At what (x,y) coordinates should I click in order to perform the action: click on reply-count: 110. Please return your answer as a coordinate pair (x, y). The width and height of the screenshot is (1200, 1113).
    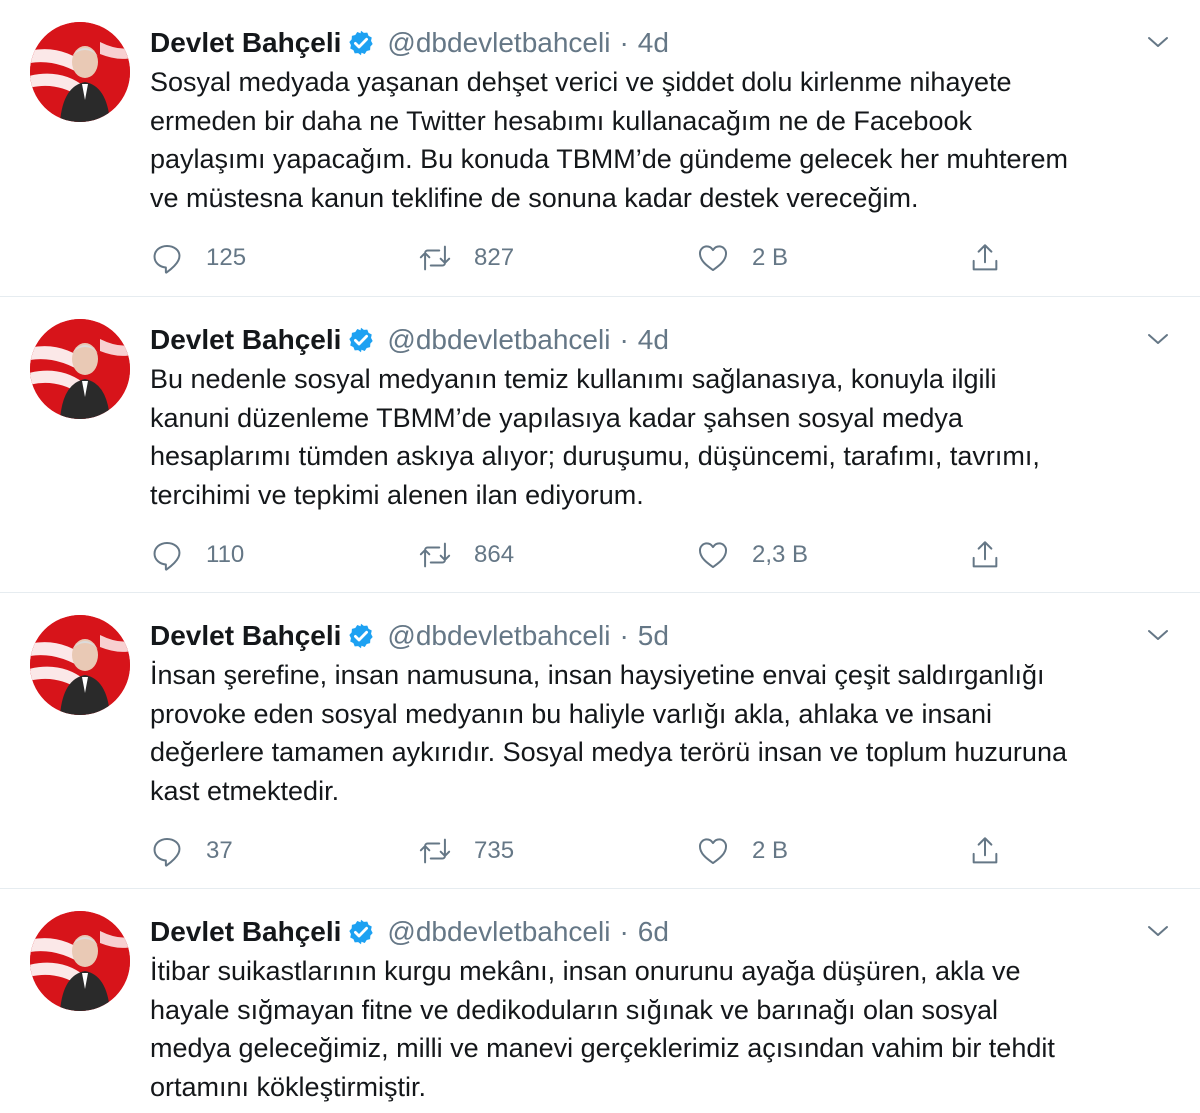
    Looking at the image, I should click on (225, 554).